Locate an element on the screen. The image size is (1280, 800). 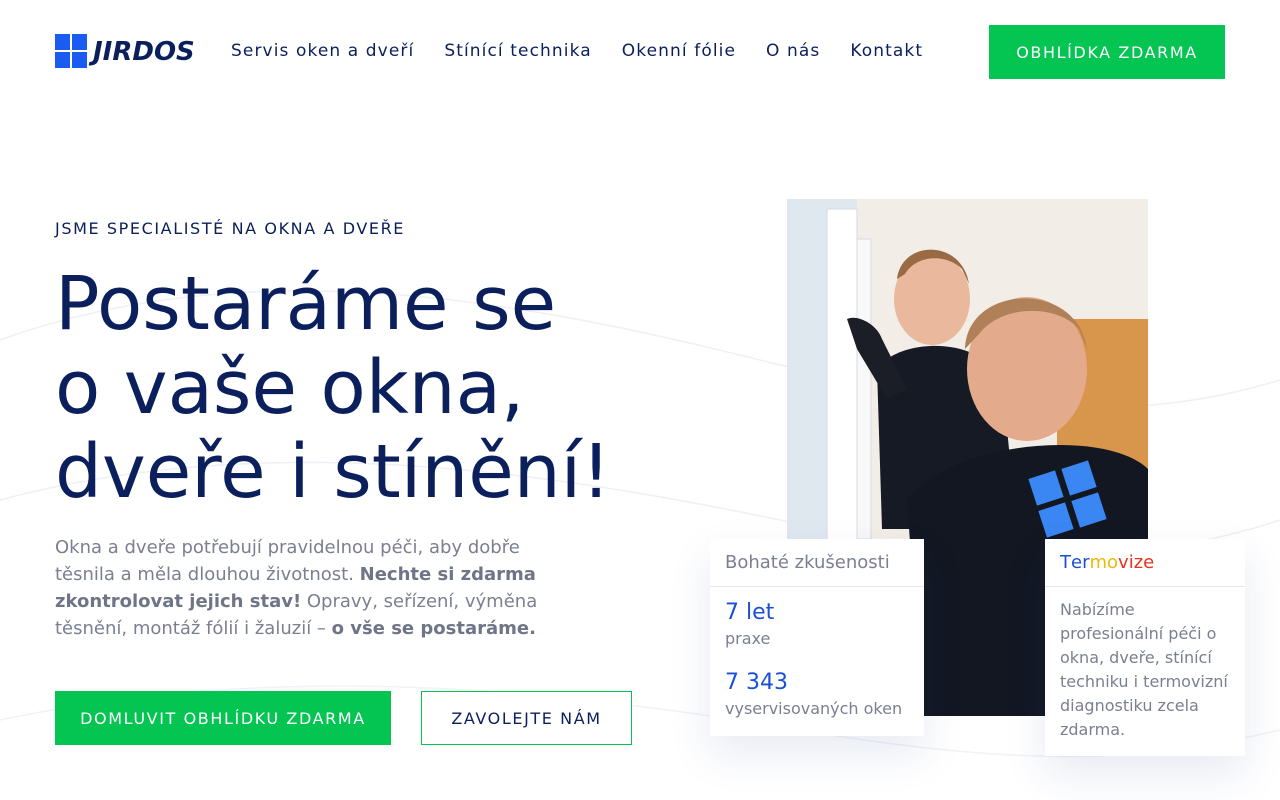
stat-years-value: 7 let is located at coordinates (750, 612).